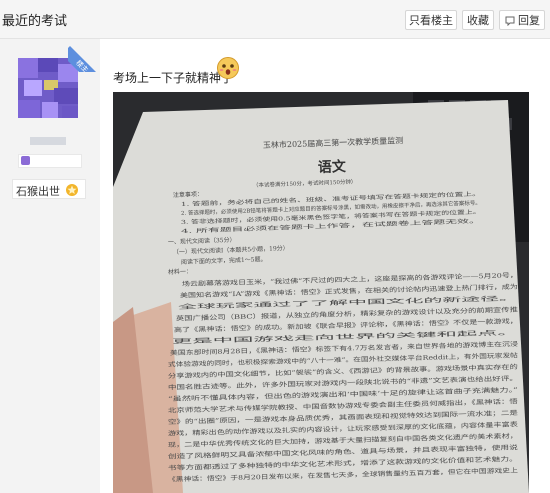 The width and height of the screenshot is (550, 493). Describe the element at coordinates (48, 141) in the screenshot. I see `username-blurred` at that location.